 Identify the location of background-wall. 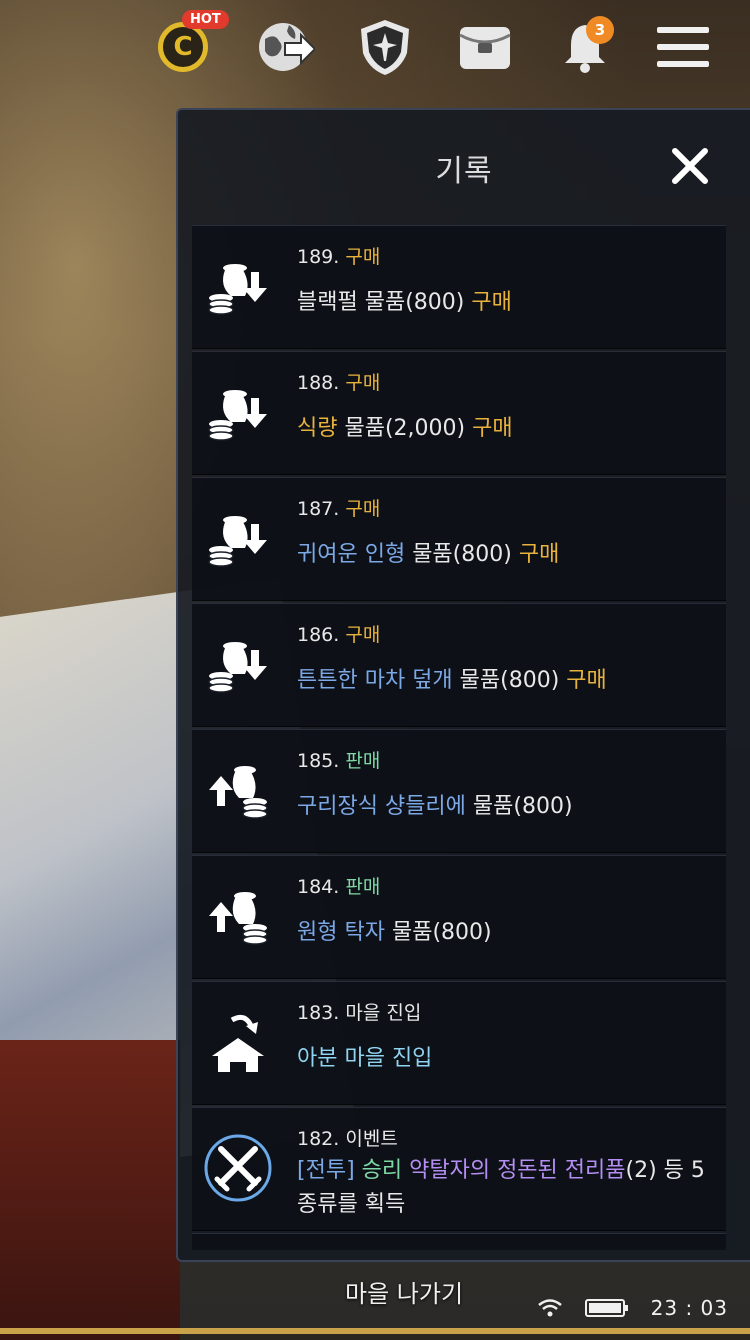
(90, 1190).